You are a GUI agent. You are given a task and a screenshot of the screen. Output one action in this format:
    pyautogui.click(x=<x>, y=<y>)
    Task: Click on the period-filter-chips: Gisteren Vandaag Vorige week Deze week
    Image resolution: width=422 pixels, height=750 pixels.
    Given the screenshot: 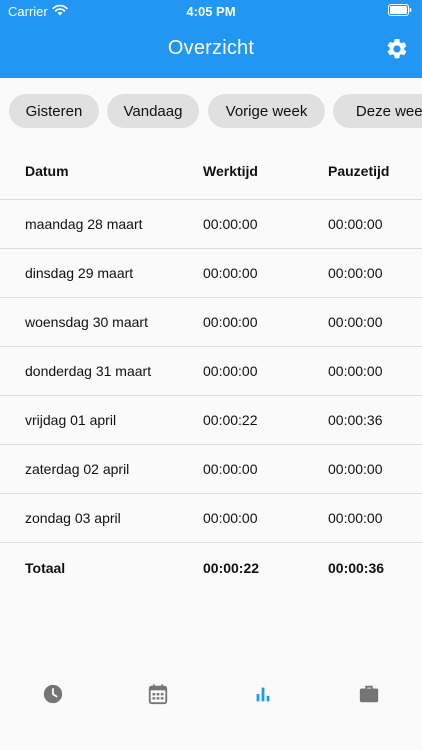 What is the action you would take?
    pyautogui.click(x=211, y=111)
    